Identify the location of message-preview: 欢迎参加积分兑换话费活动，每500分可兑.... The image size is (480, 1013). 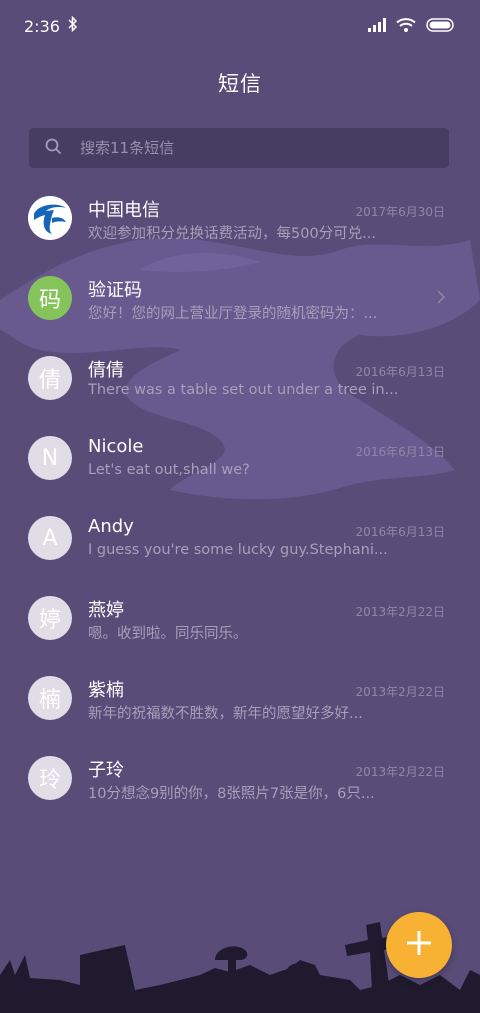
(232, 234).